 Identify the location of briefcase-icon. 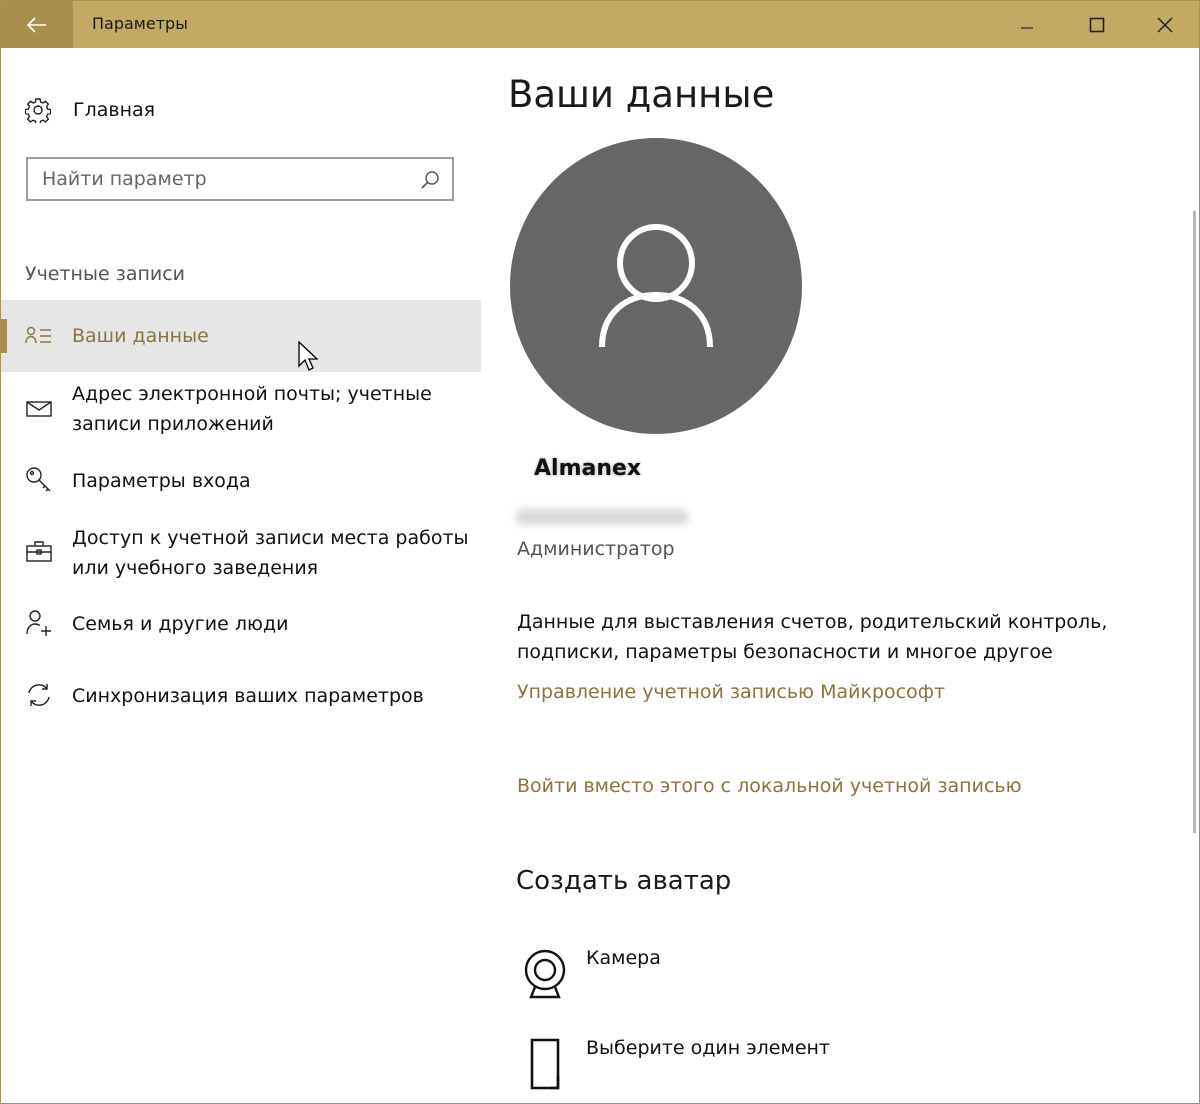
(39, 551).